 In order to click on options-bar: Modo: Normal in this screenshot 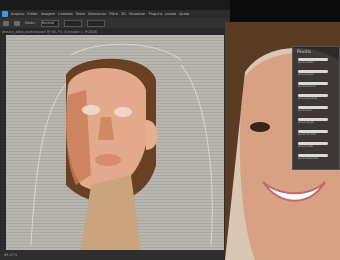, I will do `click(115, 23)`.